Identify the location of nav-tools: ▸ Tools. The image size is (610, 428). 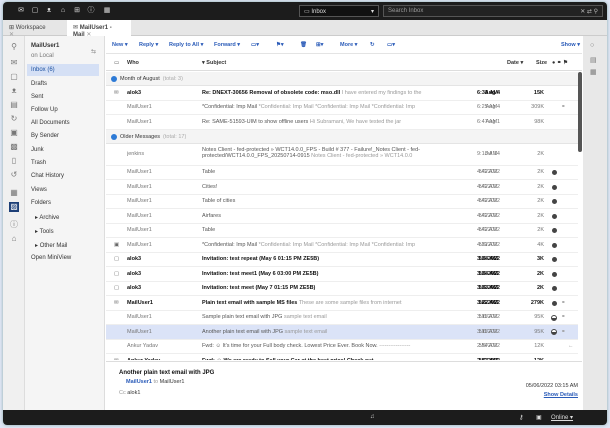
(67, 231).